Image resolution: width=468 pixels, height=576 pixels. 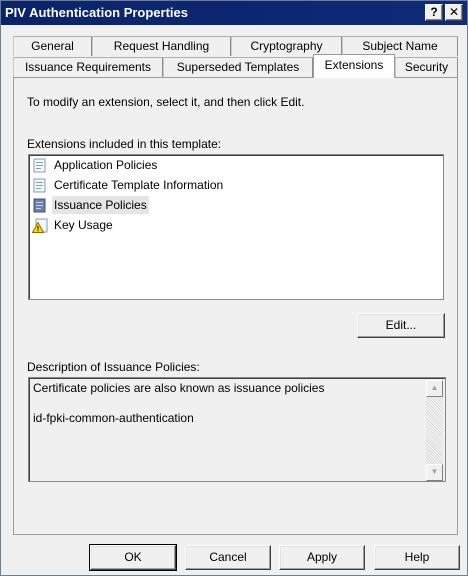 What do you see at coordinates (322, 557) in the screenshot?
I see `apply-button: Apply` at bounding box center [322, 557].